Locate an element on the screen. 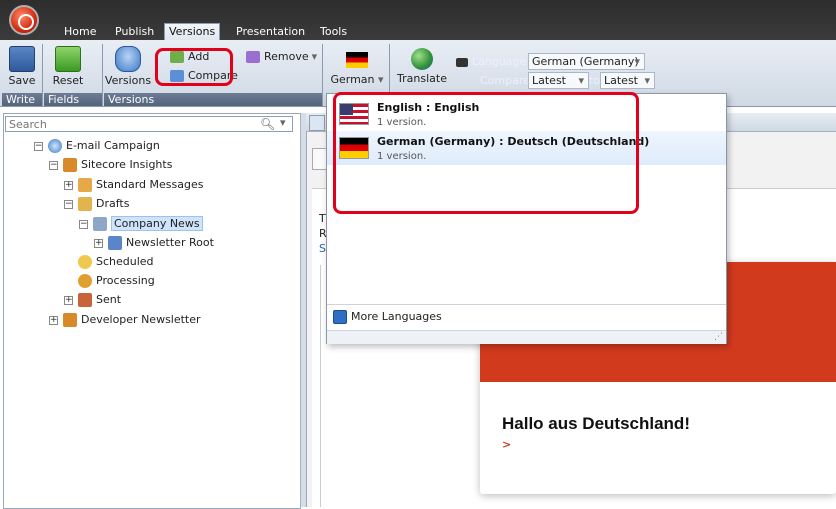 The image size is (836, 509). tree-item-email-campaign: − E-mail Campaign is located at coordinates (97, 145).